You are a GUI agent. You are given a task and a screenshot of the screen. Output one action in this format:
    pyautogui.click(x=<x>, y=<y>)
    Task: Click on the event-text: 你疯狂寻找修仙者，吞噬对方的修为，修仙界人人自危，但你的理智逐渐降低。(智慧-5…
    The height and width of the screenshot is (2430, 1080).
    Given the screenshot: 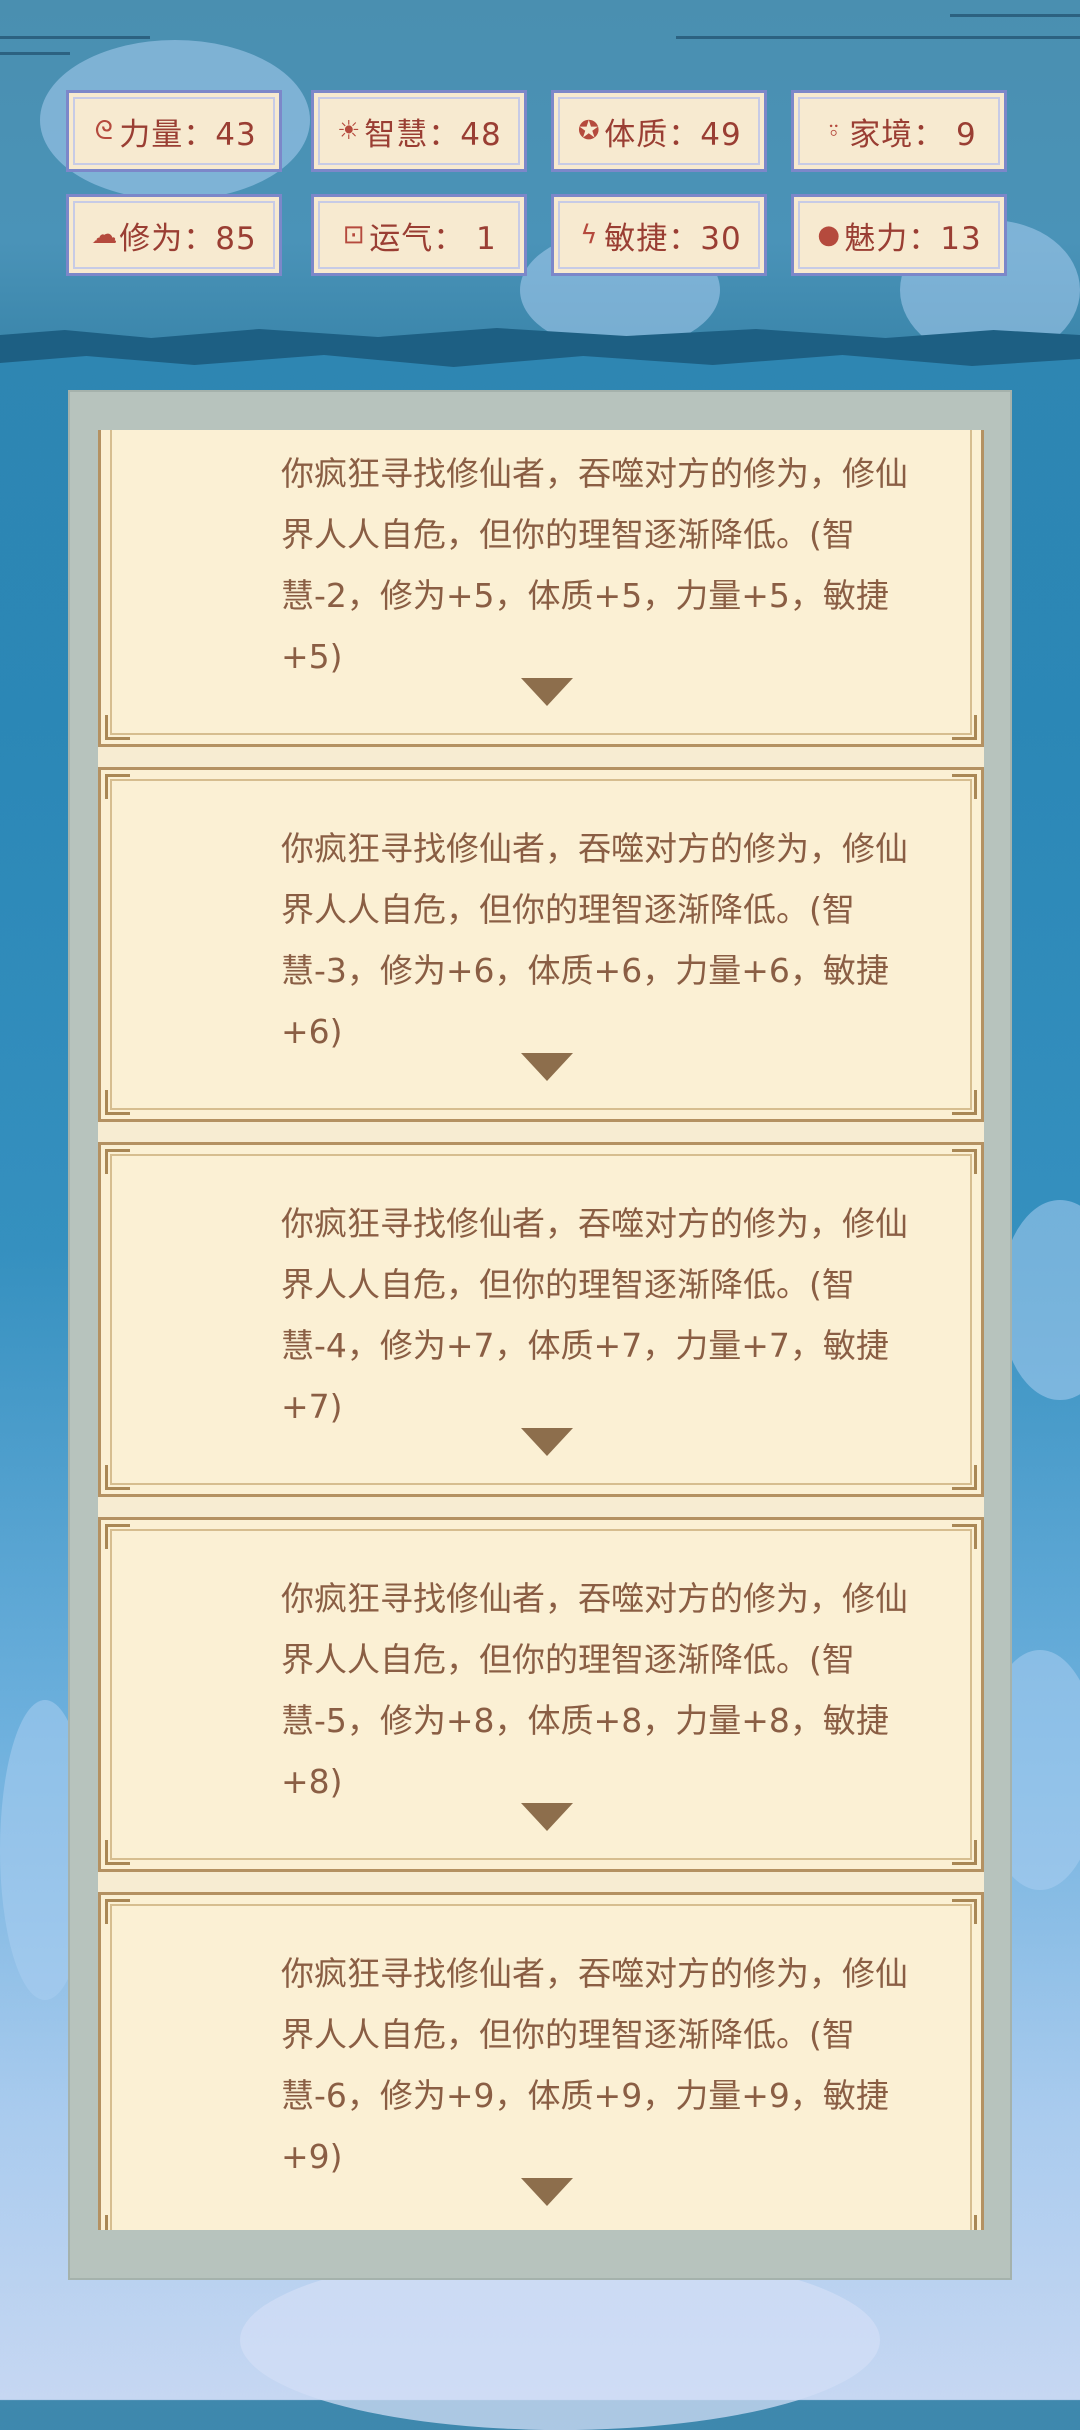 What is the action you would take?
    pyautogui.click(x=594, y=1690)
    